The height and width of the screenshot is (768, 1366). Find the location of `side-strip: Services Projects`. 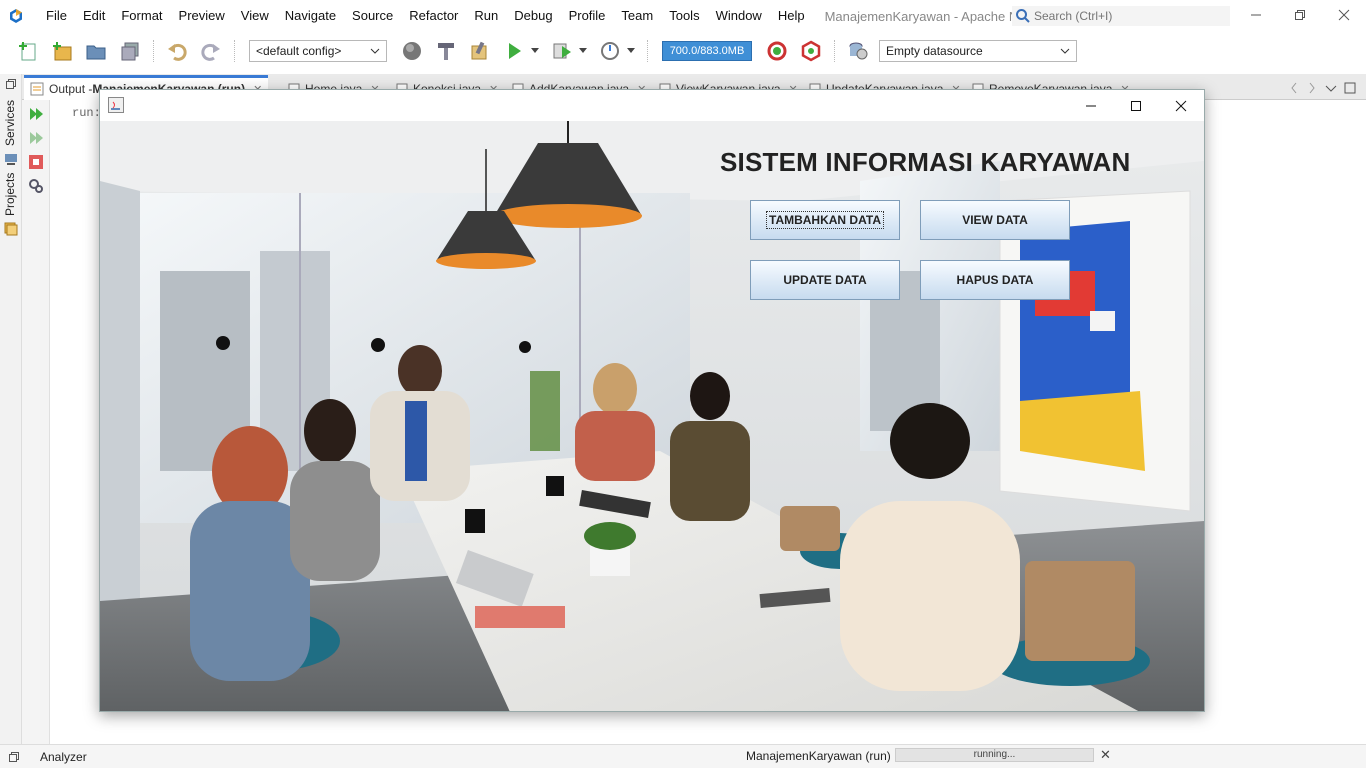

side-strip: Services Projects is located at coordinates (11, 409).